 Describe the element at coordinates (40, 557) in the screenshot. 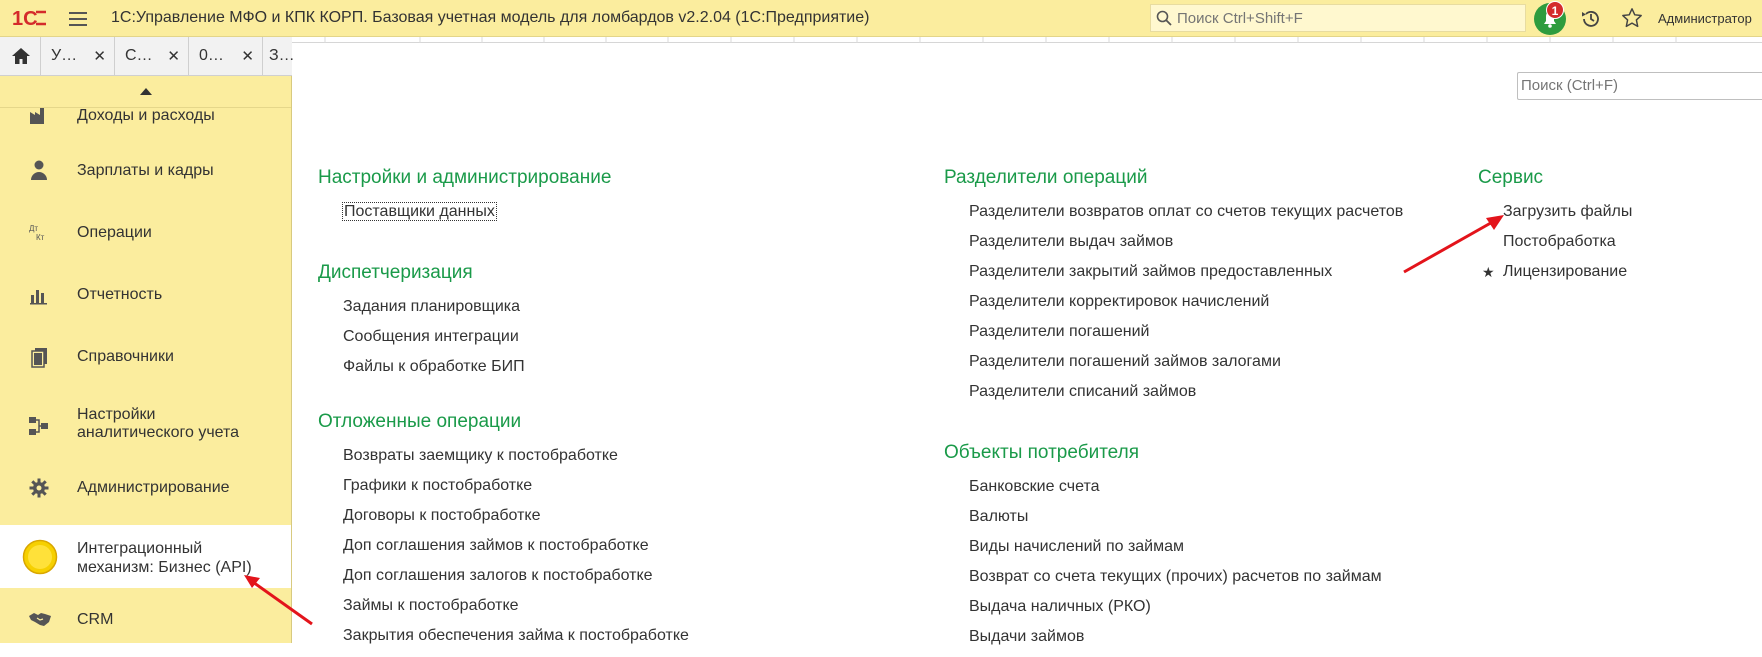

I see `yellow-circle-icon` at that location.